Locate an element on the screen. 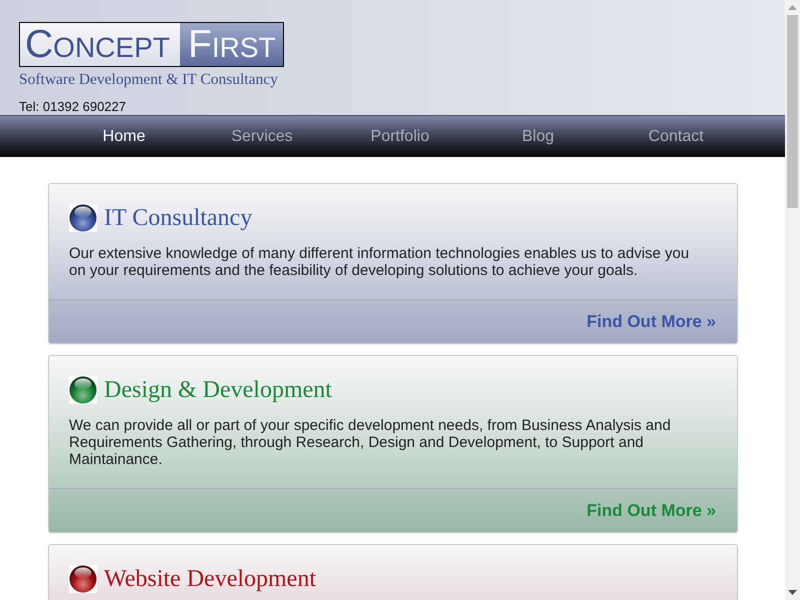 This screenshot has width=800, height=600. nav-link: Home is located at coordinates (124, 136).